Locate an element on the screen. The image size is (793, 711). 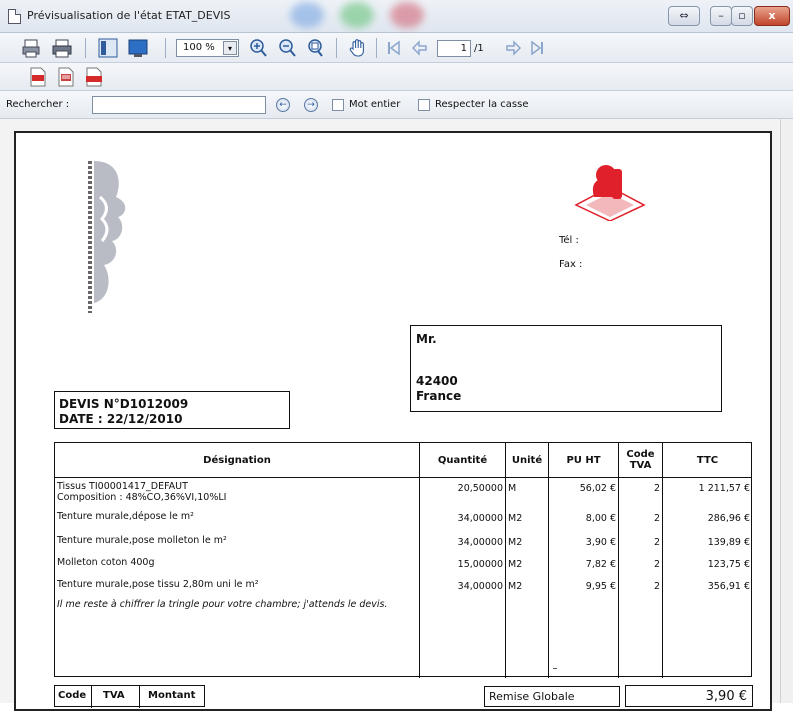
export-document-icon is located at coordinates (66, 77).